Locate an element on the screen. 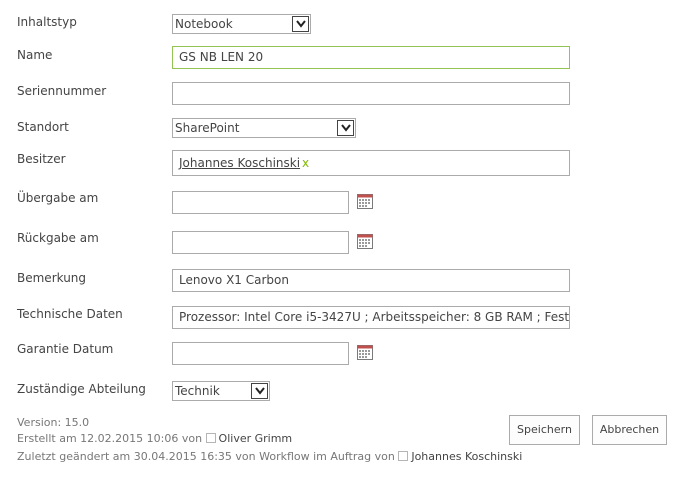 Image resolution: width=683 pixels, height=482 pixels. label-standort: Standort is located at coordinates (43, 127).